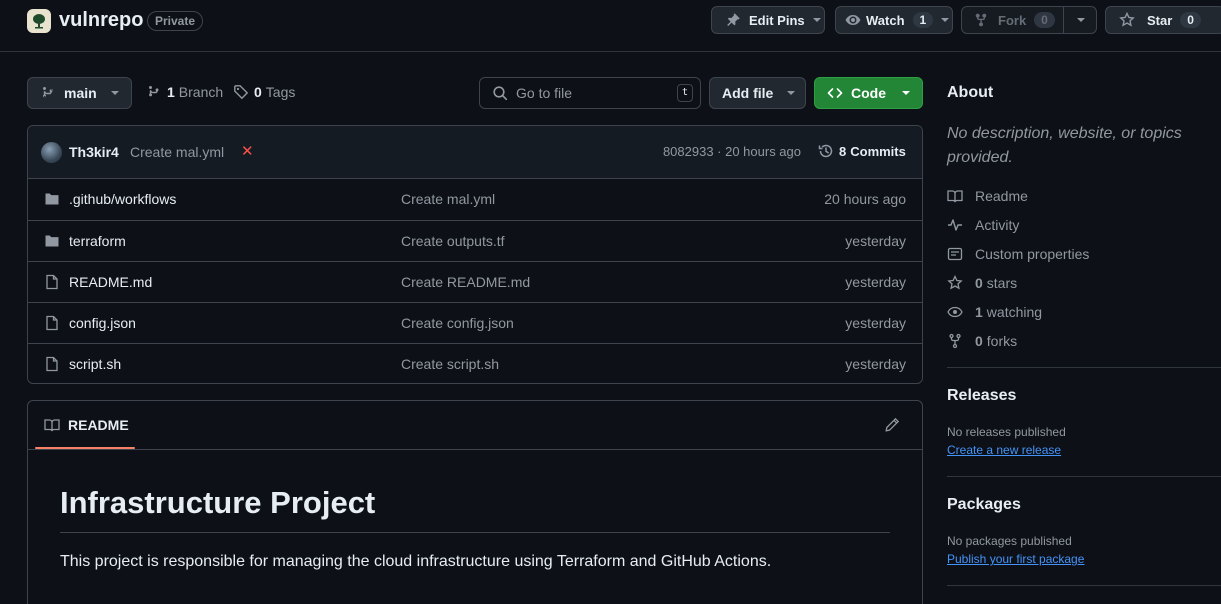 The height and width of the screenshot is (604, 1221). Describe the element at coordinates (982, 283) in the screenshot. I see `sidebar-item-stars: 0 stars` at that location.